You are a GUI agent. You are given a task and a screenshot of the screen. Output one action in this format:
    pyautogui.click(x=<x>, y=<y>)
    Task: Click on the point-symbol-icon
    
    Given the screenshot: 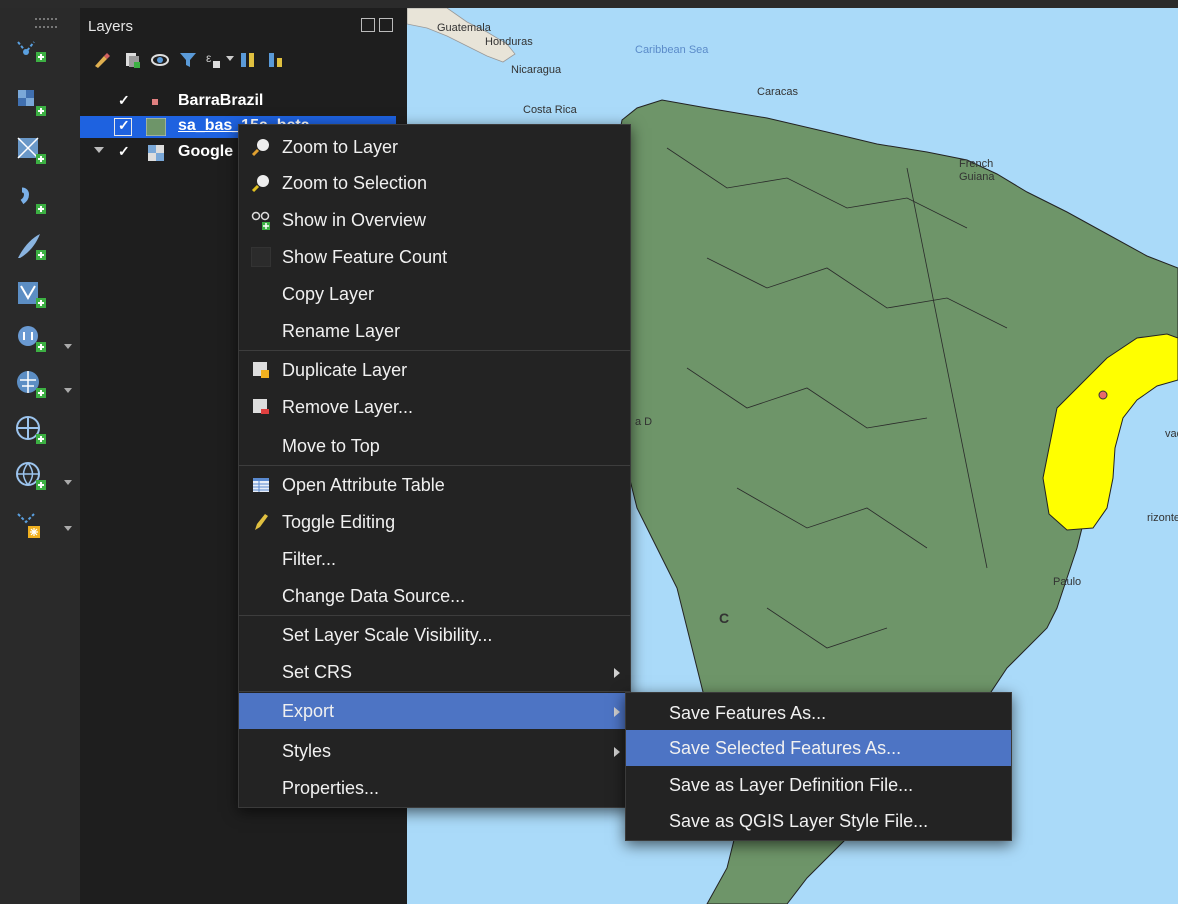 What is the action you would take?
    pyautogui.click(x=155, y=102)
    